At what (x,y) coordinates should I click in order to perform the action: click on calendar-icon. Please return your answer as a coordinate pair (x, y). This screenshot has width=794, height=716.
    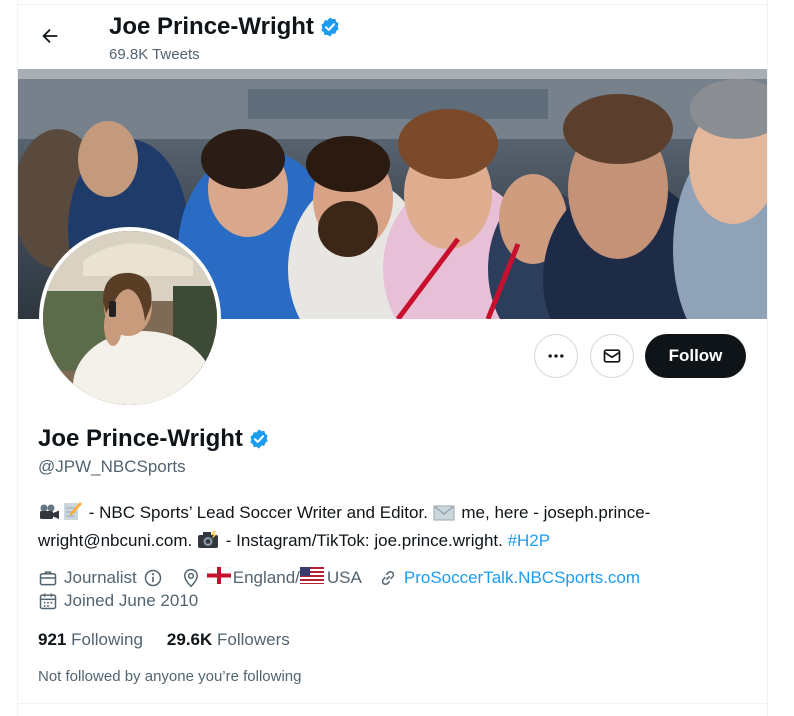
    Looking at the image, I should click on (48, 601).